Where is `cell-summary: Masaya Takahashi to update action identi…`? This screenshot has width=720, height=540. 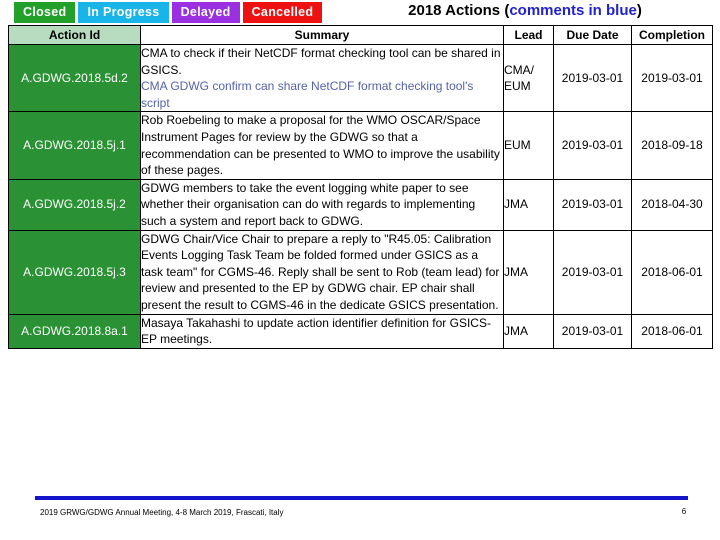 cell-summary: Masaya Takahashi to update action identi… is located at coordinates (322, 331).